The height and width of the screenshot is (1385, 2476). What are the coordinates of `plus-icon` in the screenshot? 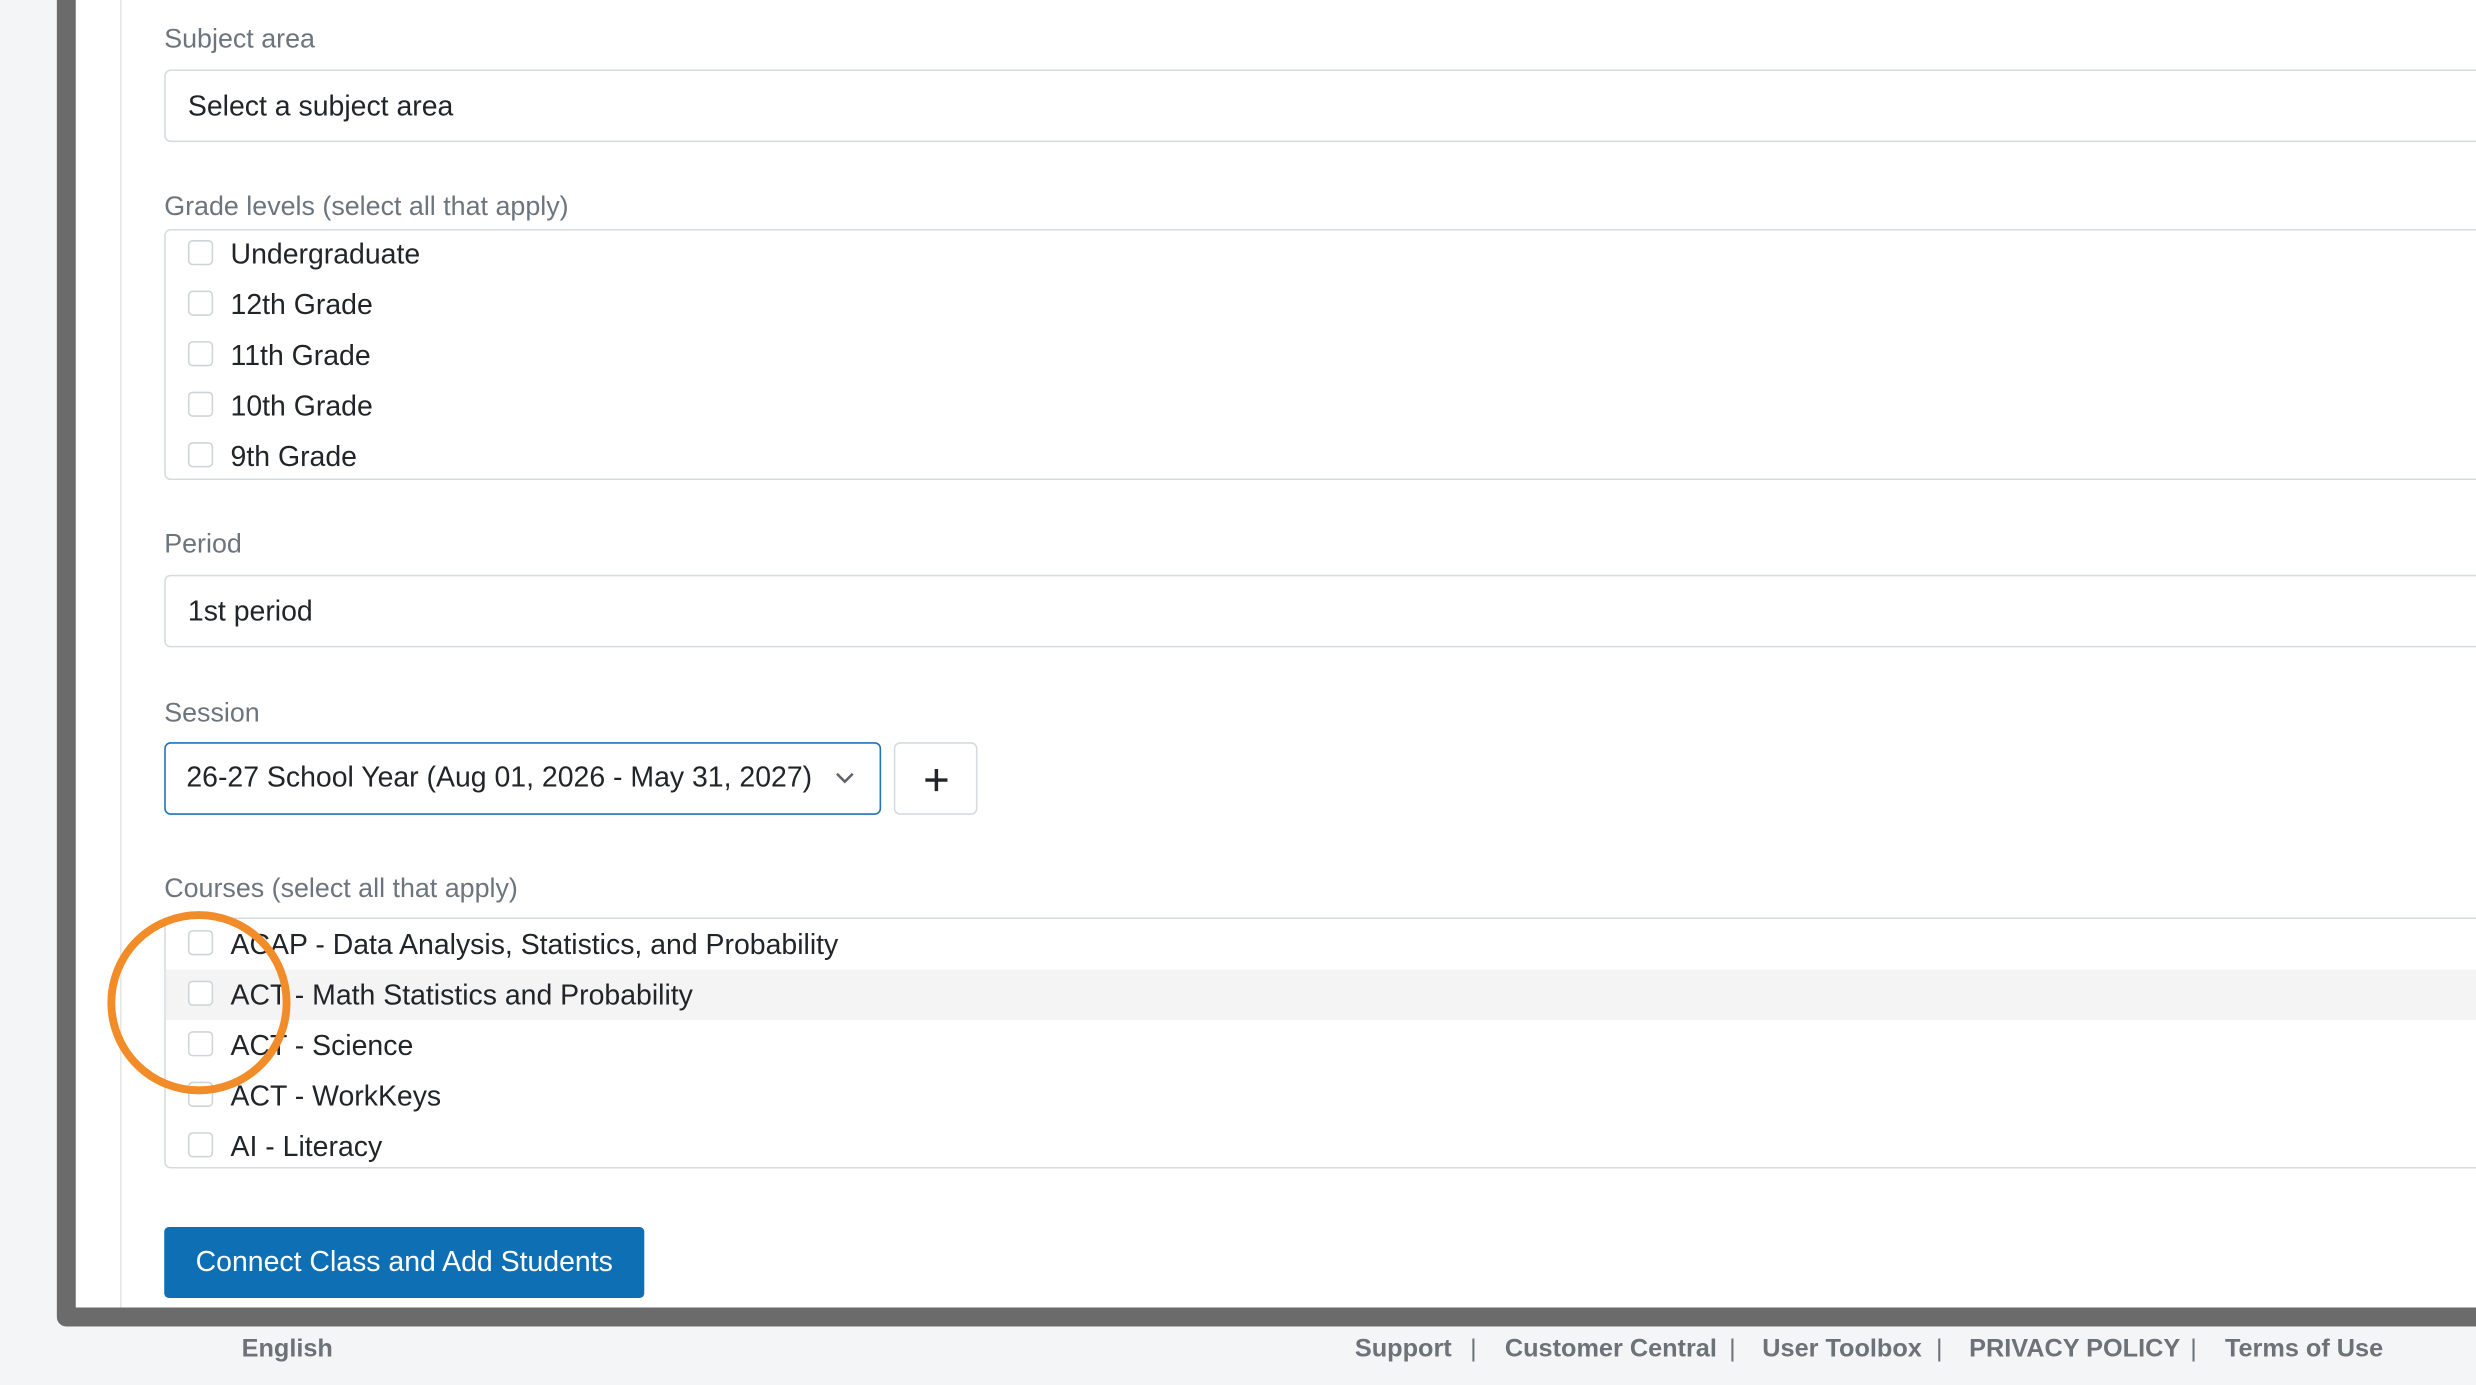 It's located at (936, 780).